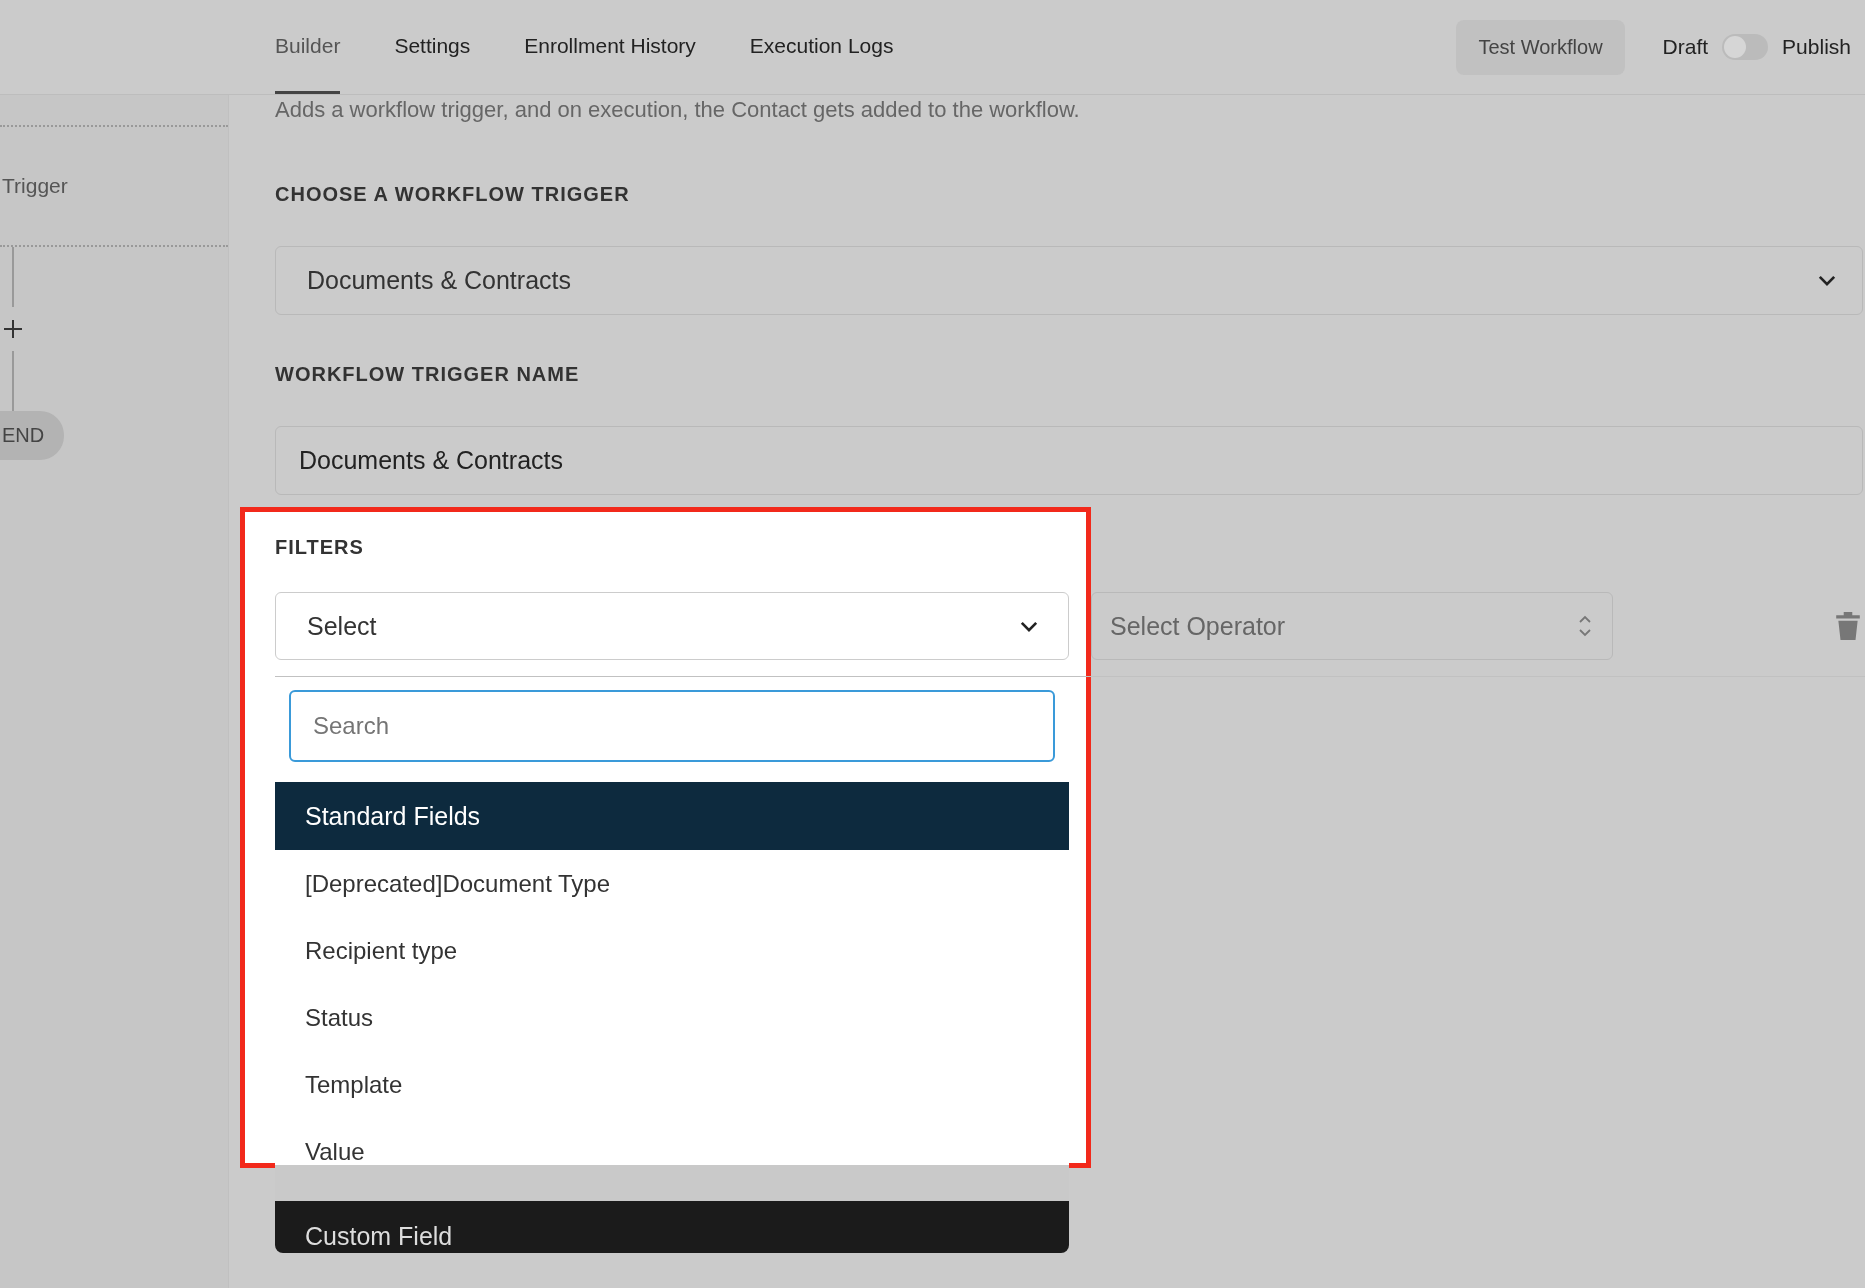 This screenshot has height=1288, width=1865. What do you see at coordinates (428, 374) in the screenshot?
I see `section-label: WORKFLOW TRIGGER NAME` at bounding box center [428, 374].